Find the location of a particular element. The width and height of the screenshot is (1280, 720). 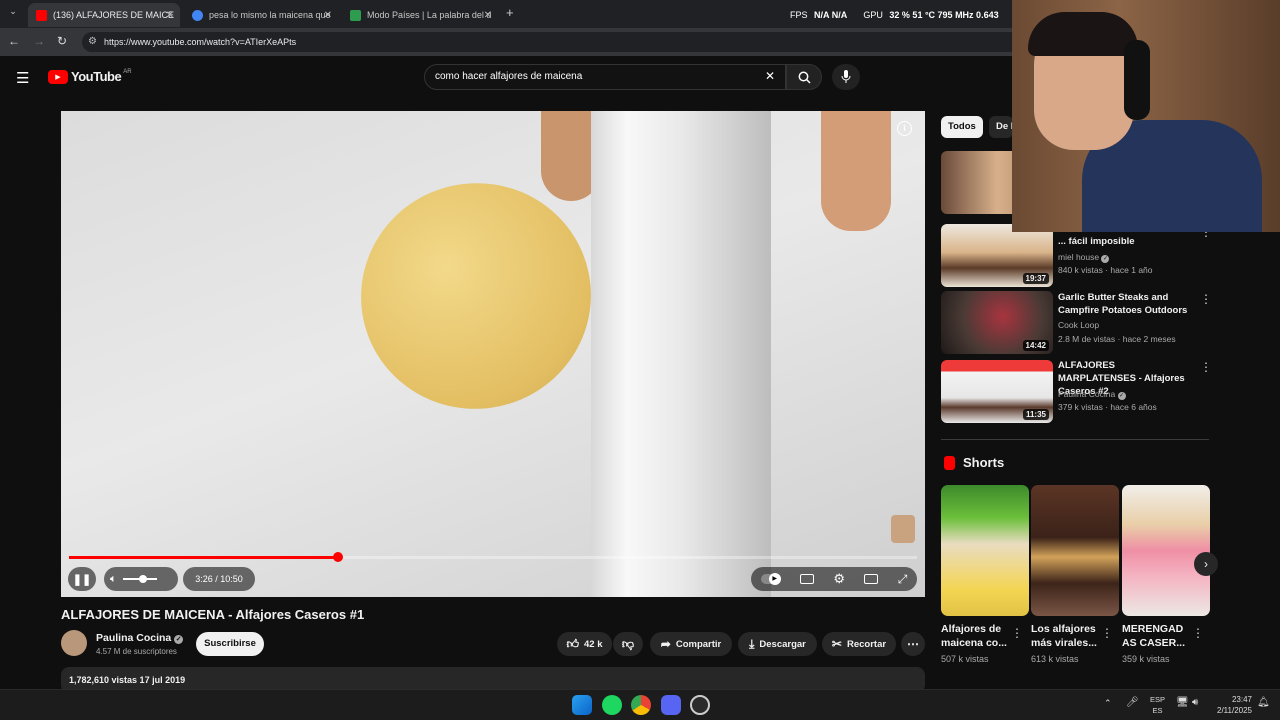

site-info-icon: ⚙ is located at coordinates (92, 41).